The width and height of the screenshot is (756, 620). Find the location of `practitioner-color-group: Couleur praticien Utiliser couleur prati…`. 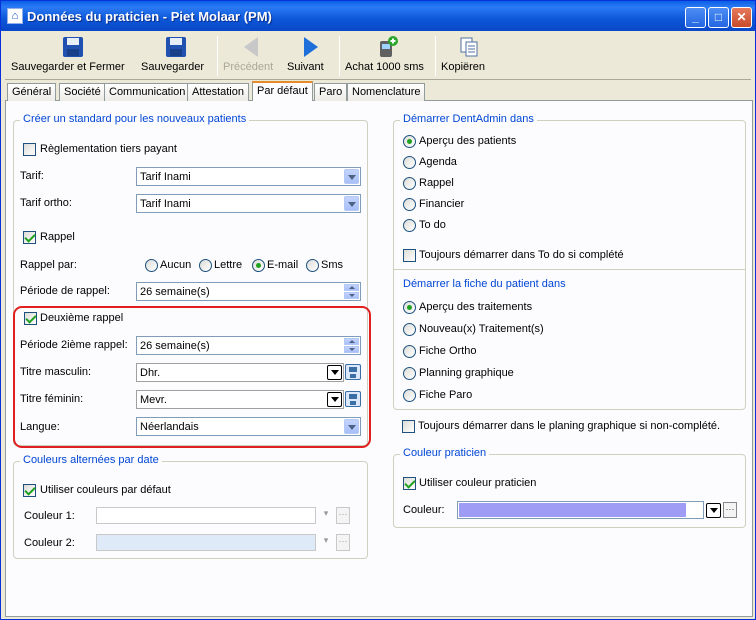

practitioner-color-group: Couleur praticien Utiliser couleur prati… is located at coordinates (569, 487).